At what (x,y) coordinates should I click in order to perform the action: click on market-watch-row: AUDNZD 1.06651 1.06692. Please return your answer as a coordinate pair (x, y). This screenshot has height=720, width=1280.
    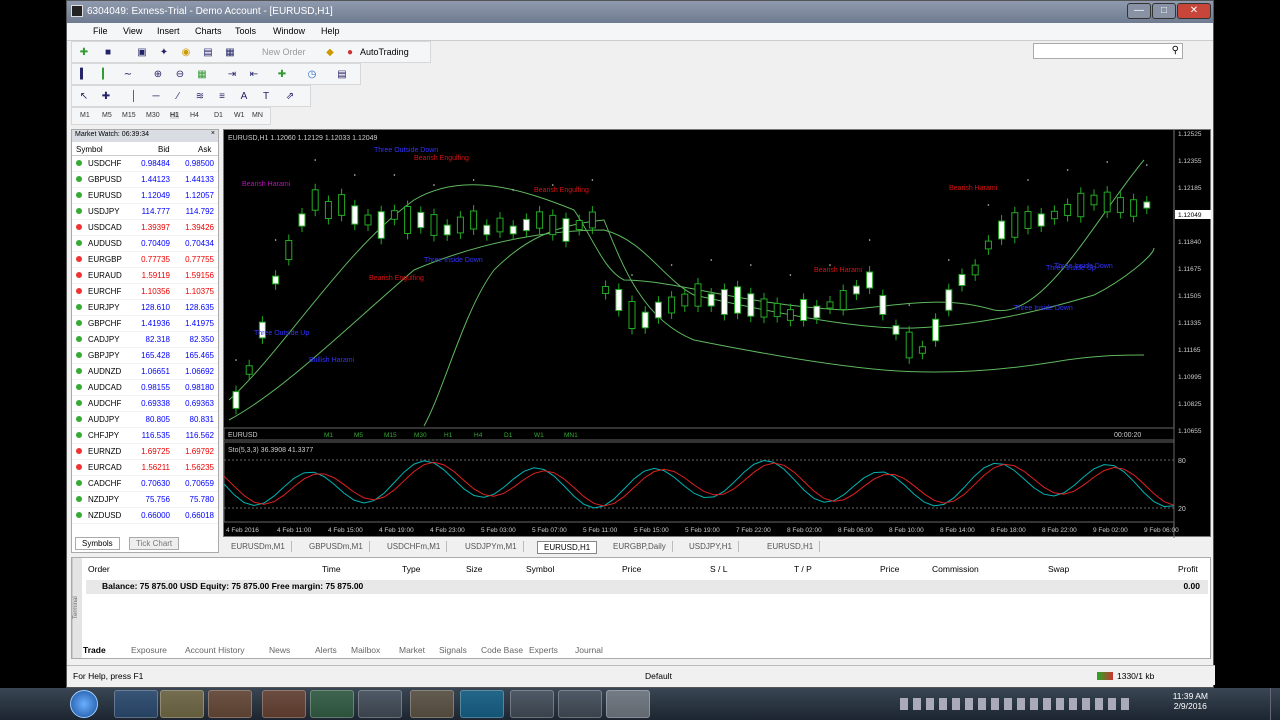
    Looking at the image, I should click on (145, 372).